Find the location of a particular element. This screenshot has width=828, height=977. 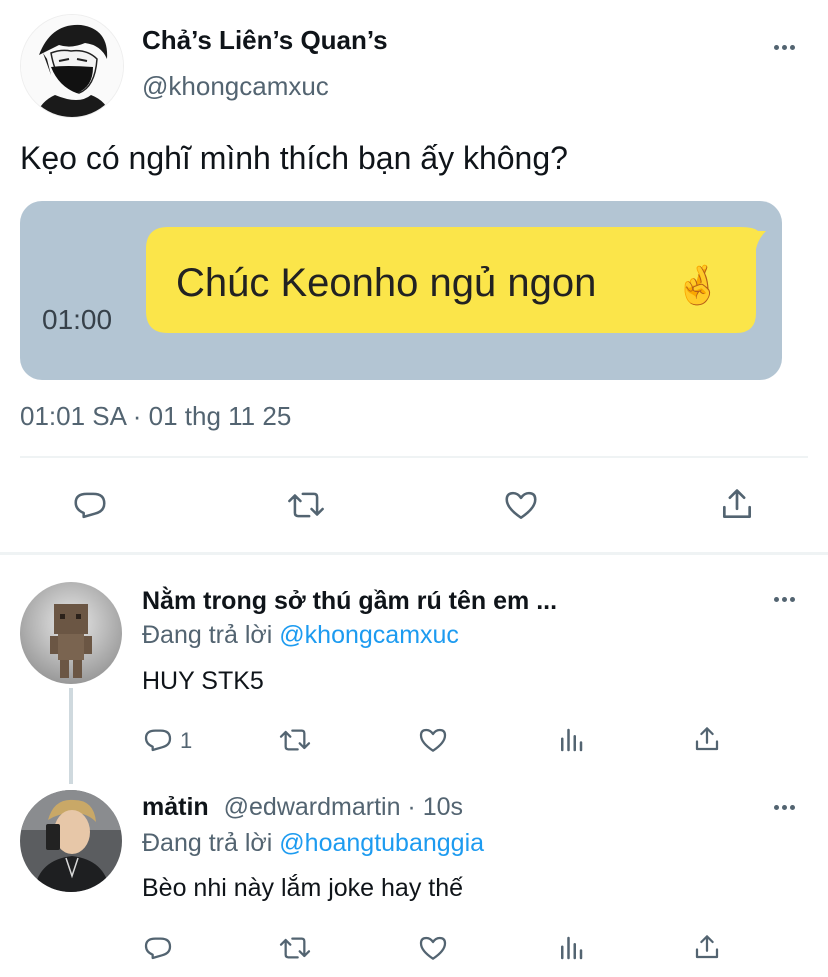

crossed-fingers-emoji: 🤞 is located at coordinates (698, 285).